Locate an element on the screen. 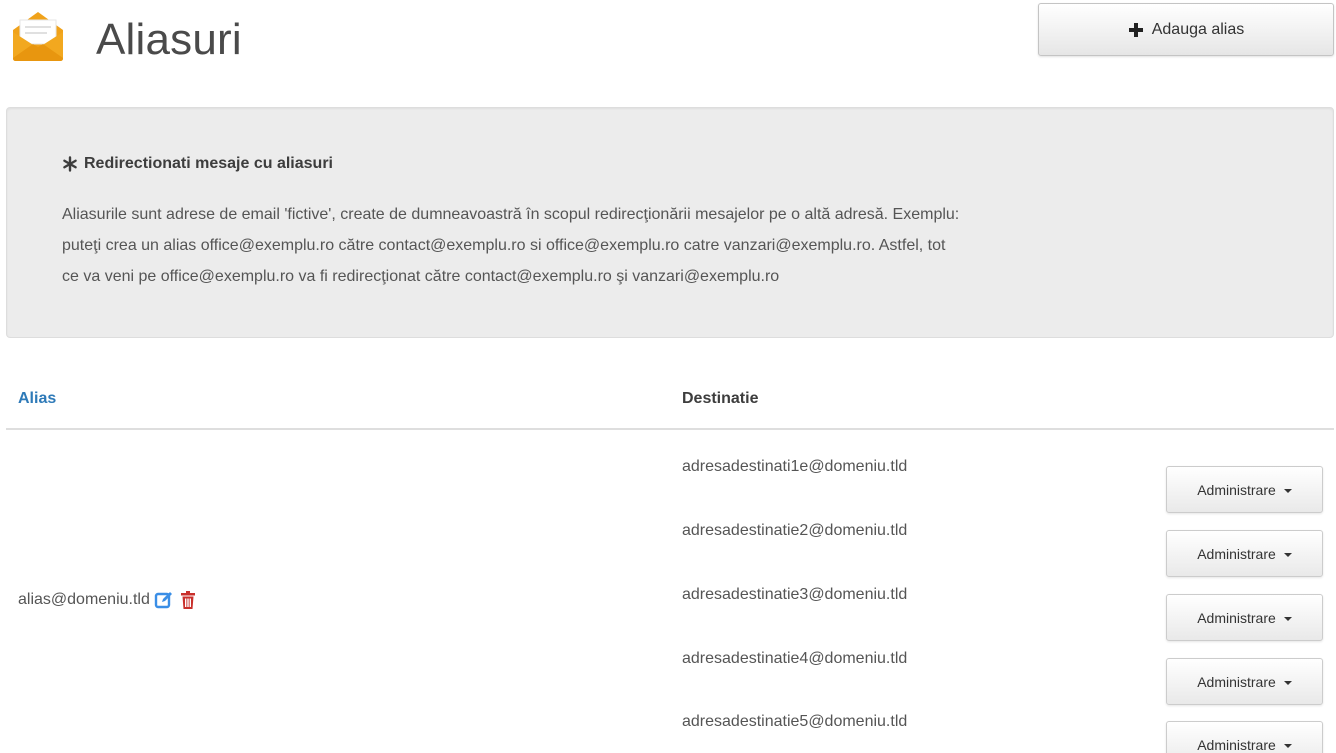 The width and height of the screenshot is (1336, 753). column-header-alias: Alias is located at coordinates (37, 399).